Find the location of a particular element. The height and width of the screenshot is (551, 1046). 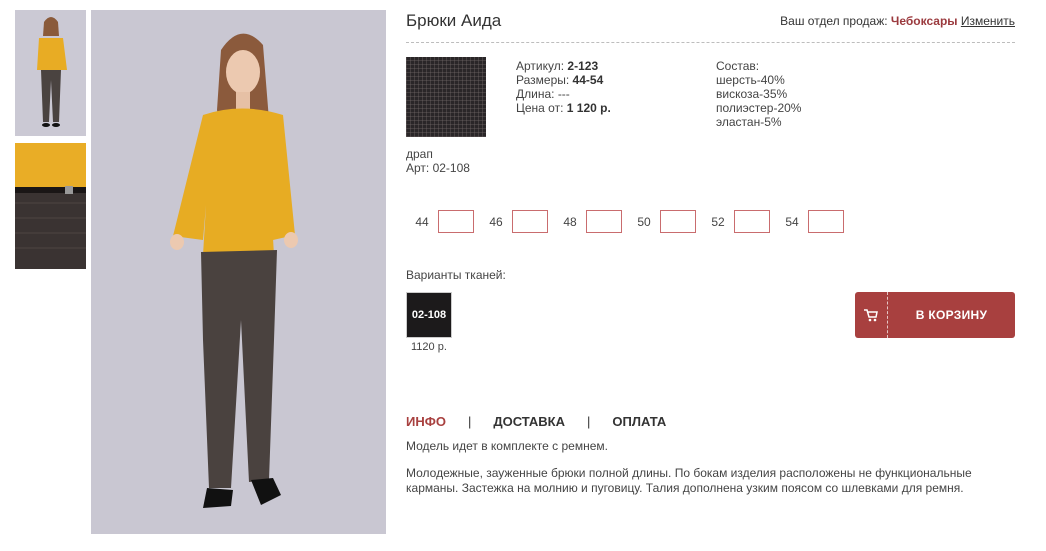

variants-label: Варианты тканей: is located at coordinates (456, 275).